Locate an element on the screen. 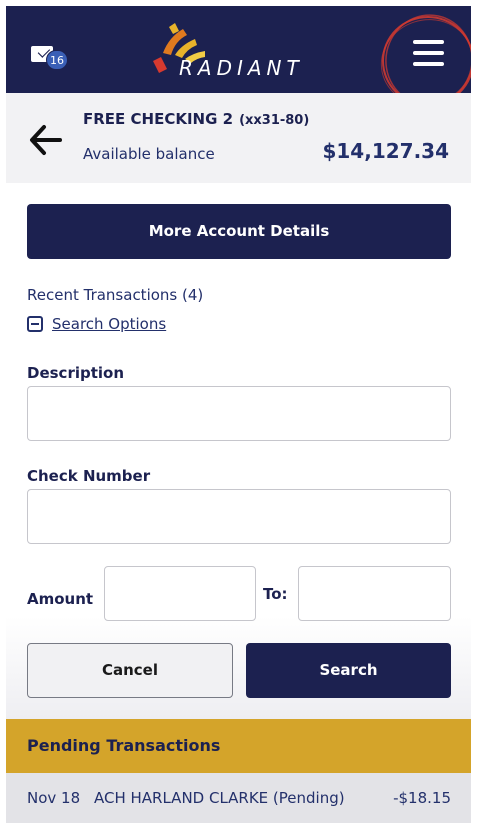 The width and height of the screenshot is (485, 825). pending-transactions-header: Pending Transactions is located at coordinates (238, 746).